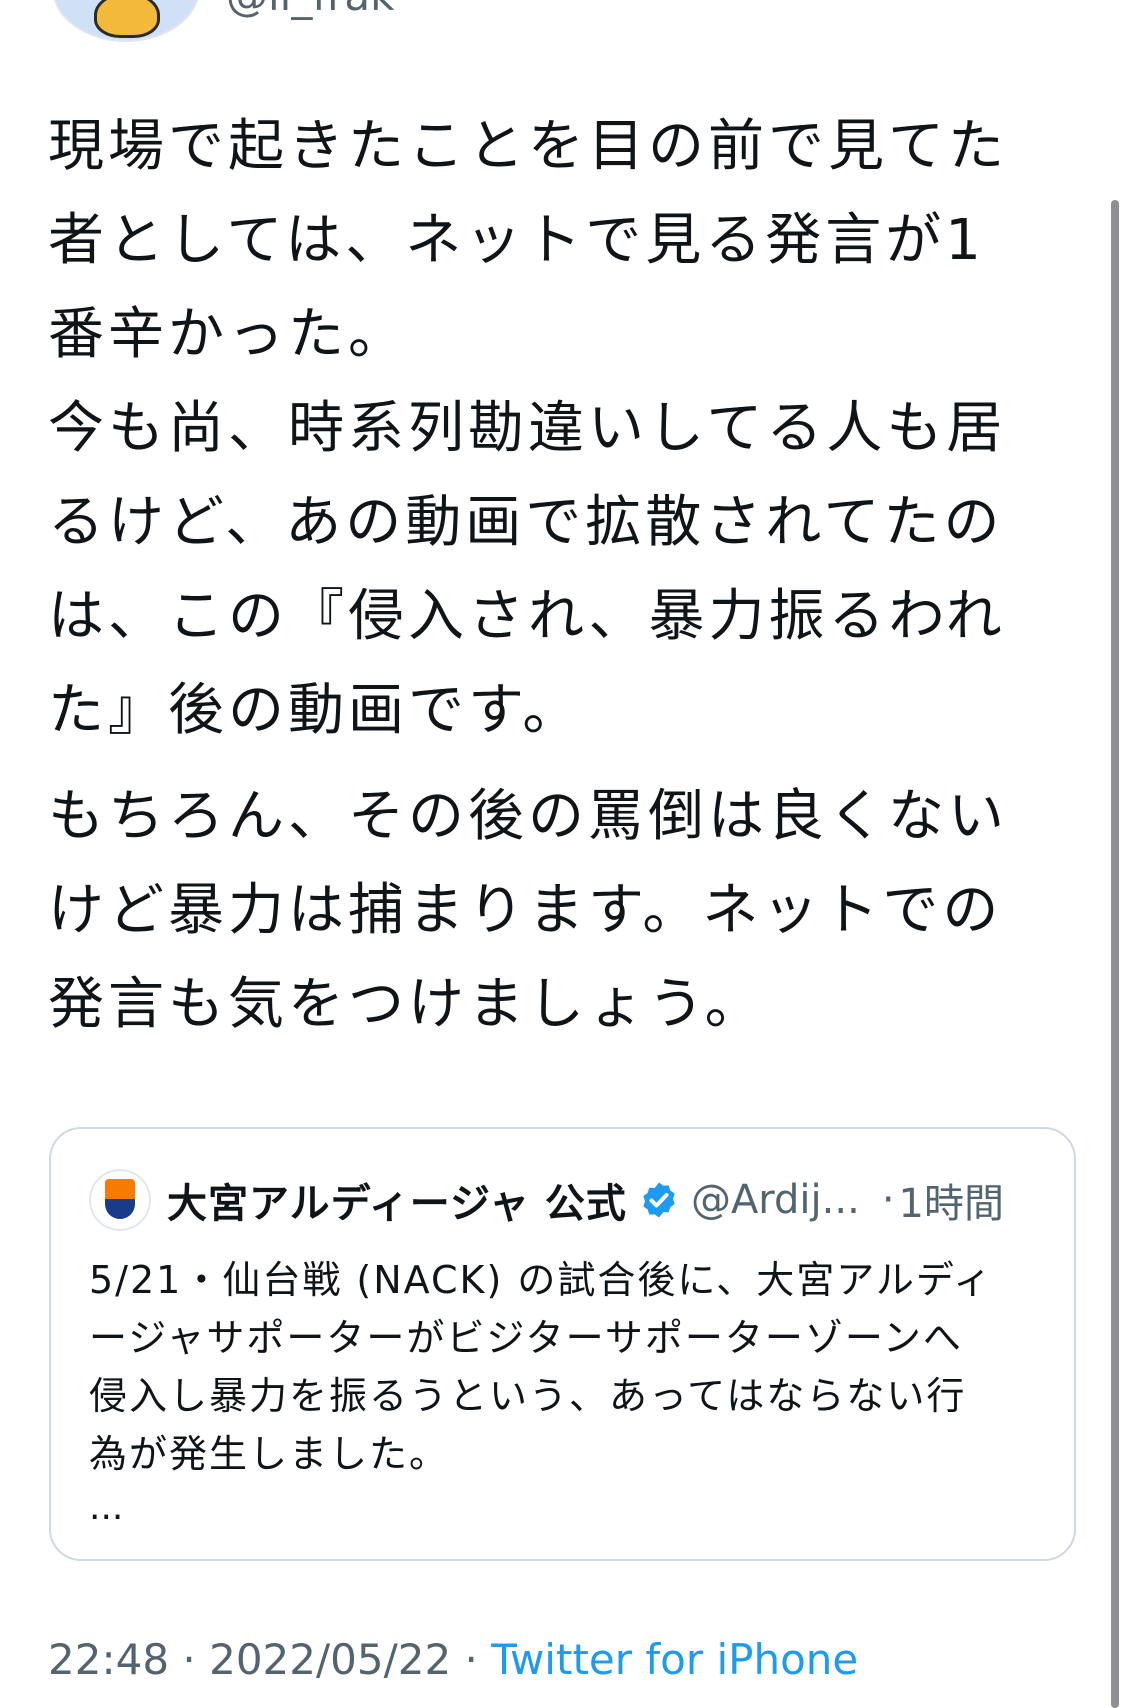  Describe the element at coordinates (109, 1659) in the screenshot. I see `tweet-time: 22:48` at that location.